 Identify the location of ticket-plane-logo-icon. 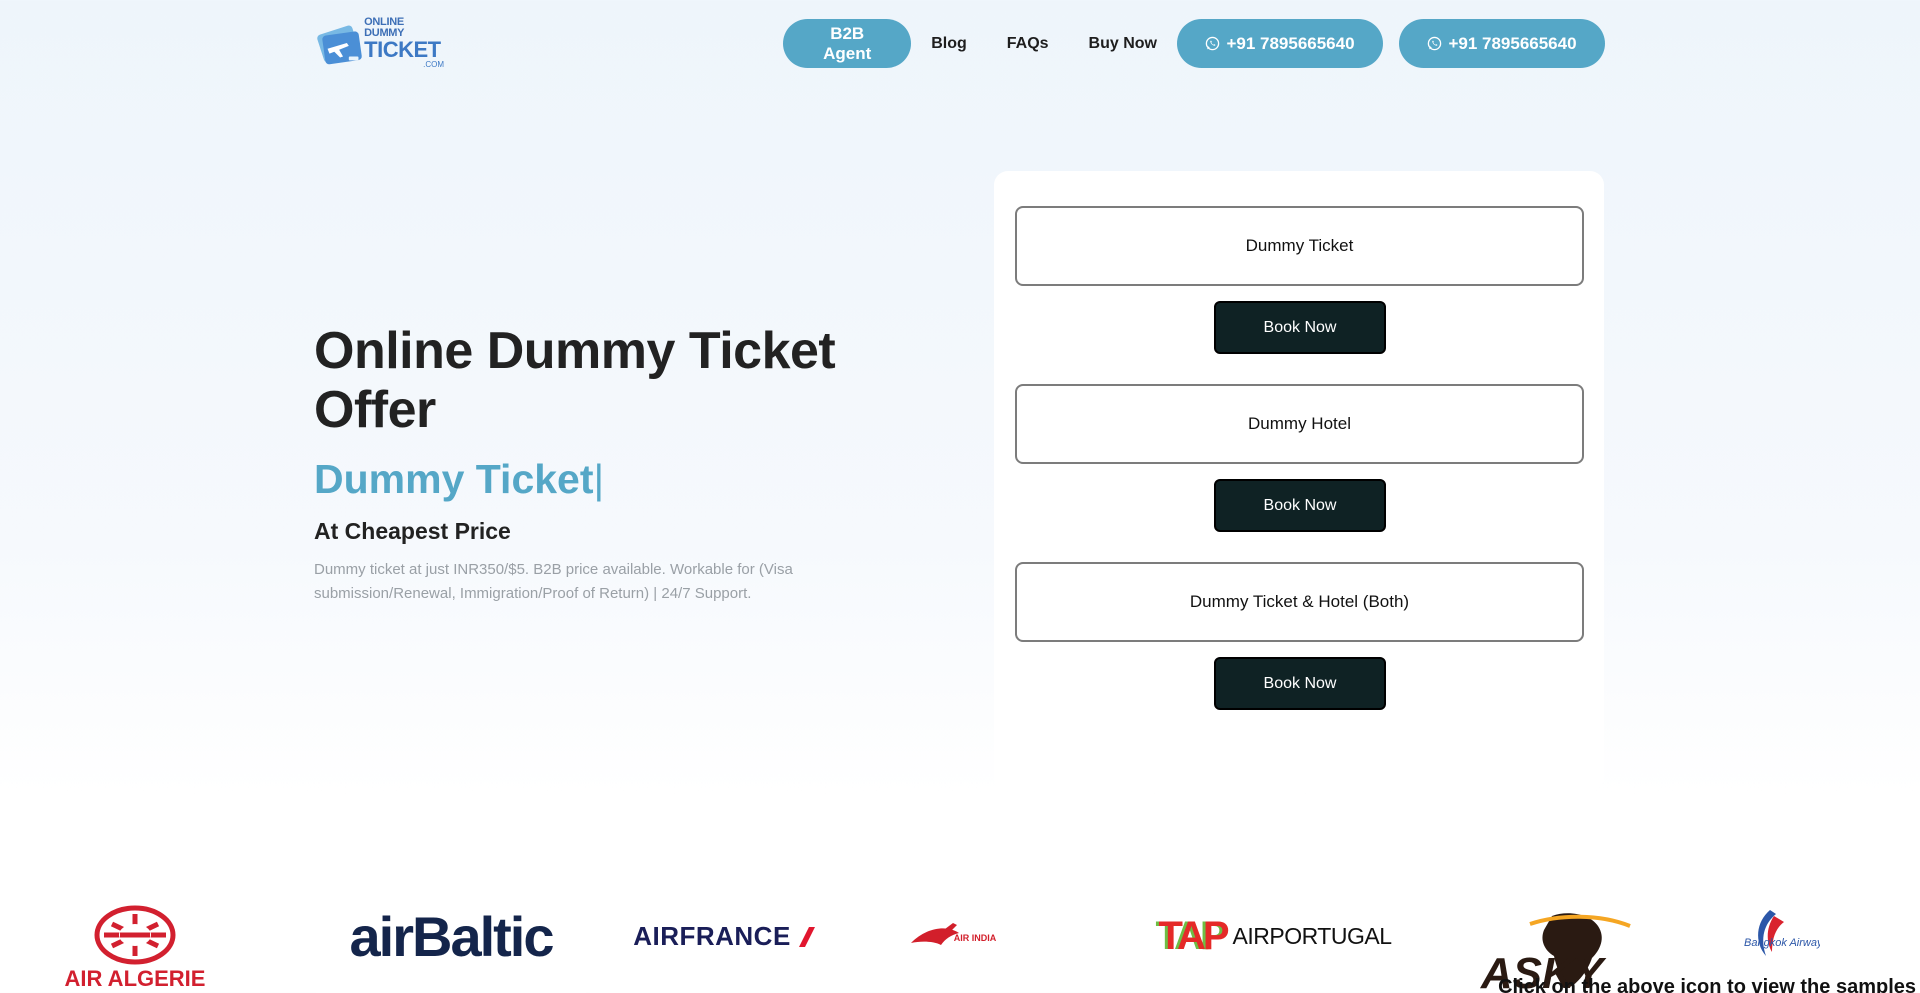
(339, 45).